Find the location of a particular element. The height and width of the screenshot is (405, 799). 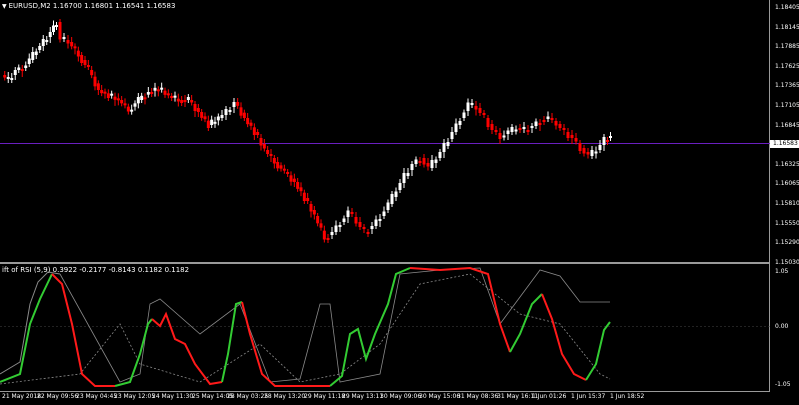

current-price-tag: 1.16583 is located at coordinates (784, 144).